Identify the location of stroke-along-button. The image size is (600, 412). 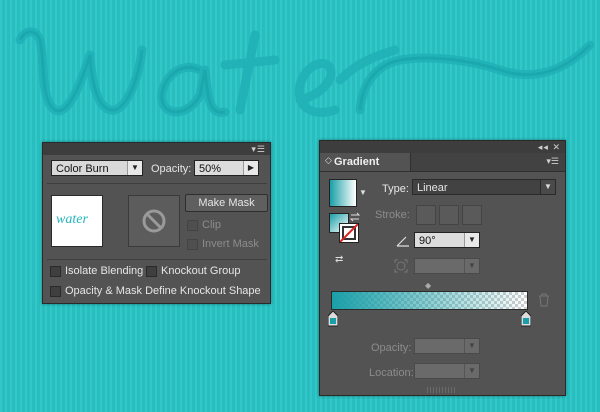
(449, 215).